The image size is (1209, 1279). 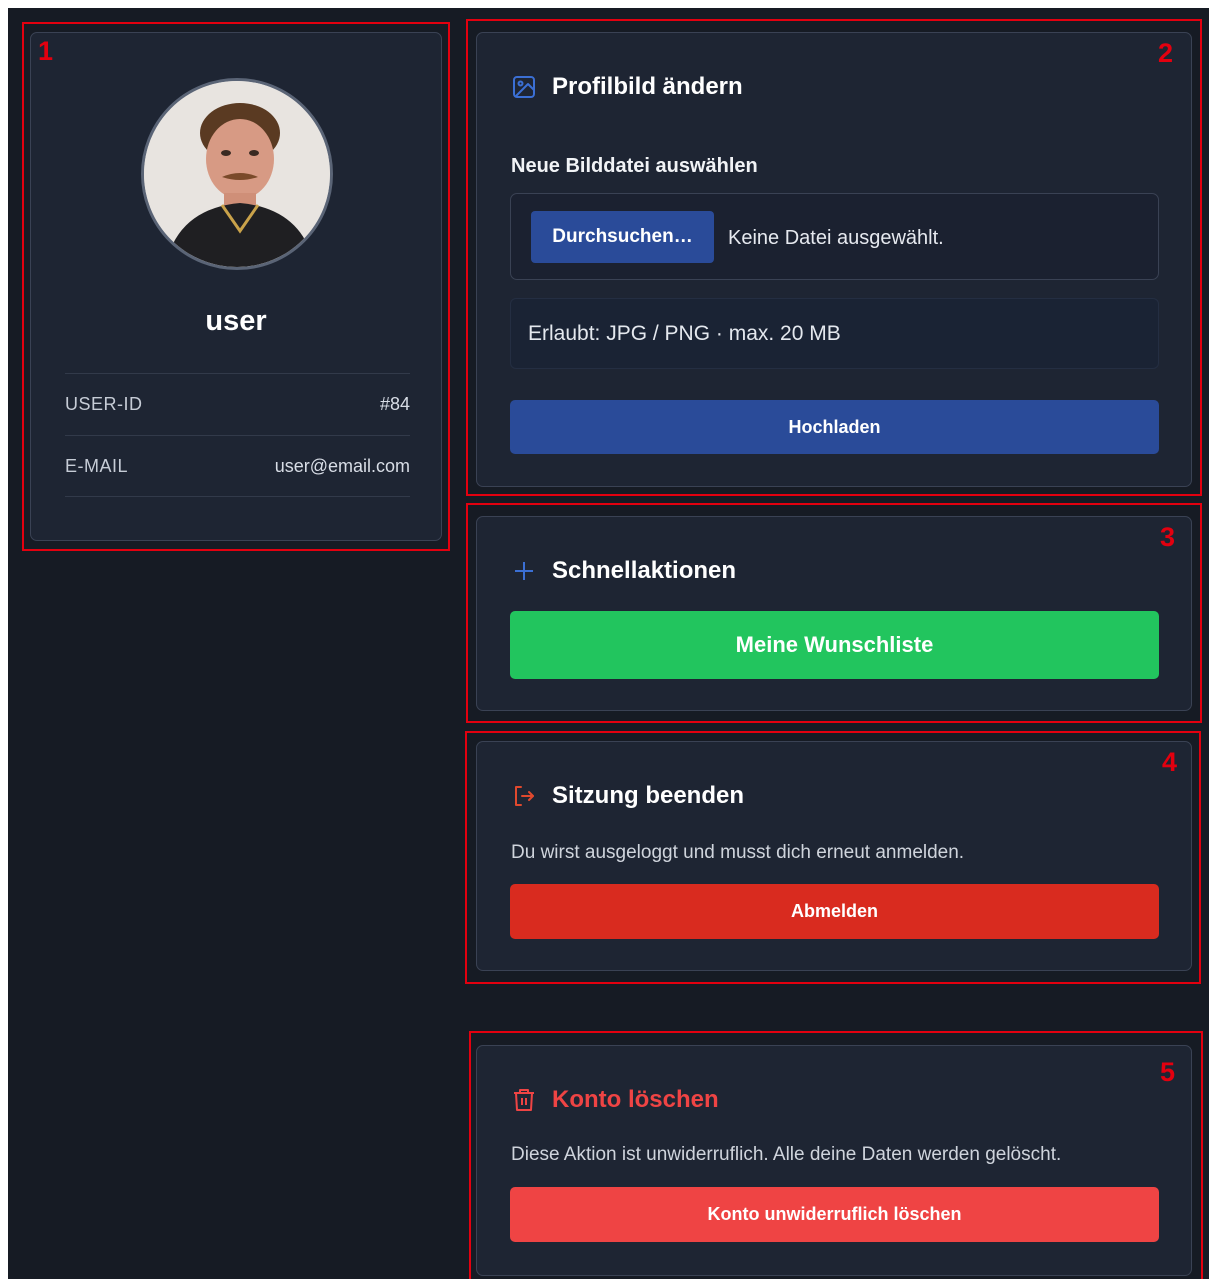 What do you see at coordinates (104, 404) in the screenshot?
I see `user-id-label: USER-ID` at bounding box center [104, 404].